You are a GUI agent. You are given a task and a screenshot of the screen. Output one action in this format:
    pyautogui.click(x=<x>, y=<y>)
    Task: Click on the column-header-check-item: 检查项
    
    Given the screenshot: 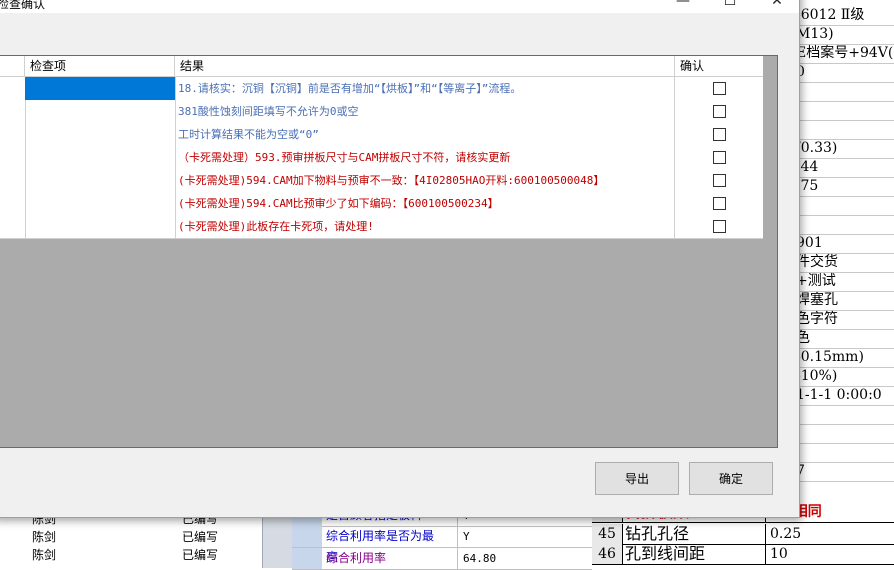 What is the action you would take?
    pyautogui.click(x=100, y=66)
    